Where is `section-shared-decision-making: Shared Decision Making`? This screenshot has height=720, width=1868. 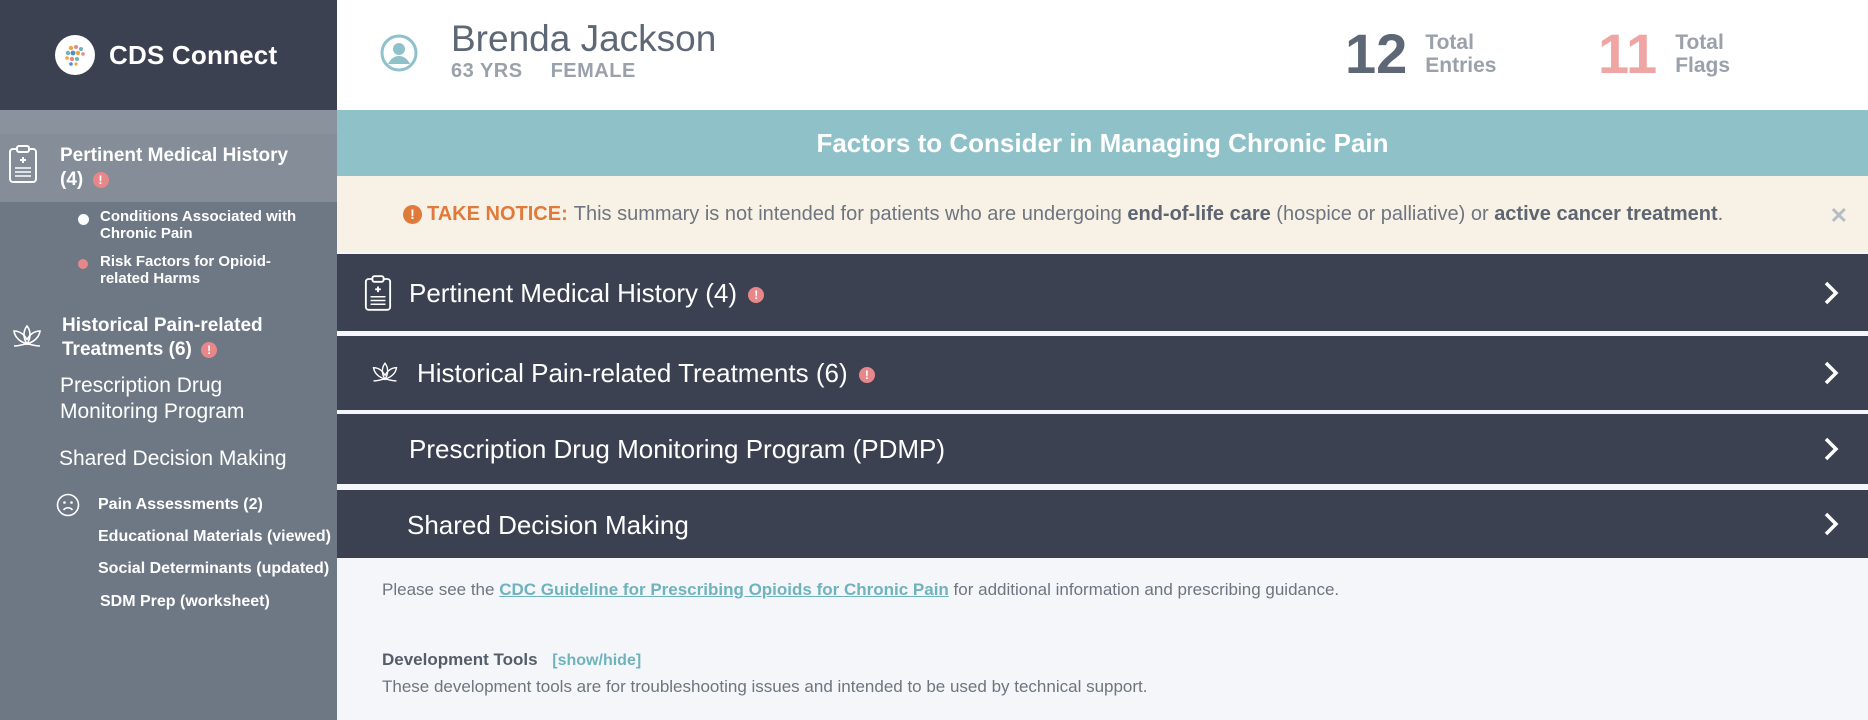 section-shared-decision-making: Shared Decision Making is located at coordinates (1102, 524).